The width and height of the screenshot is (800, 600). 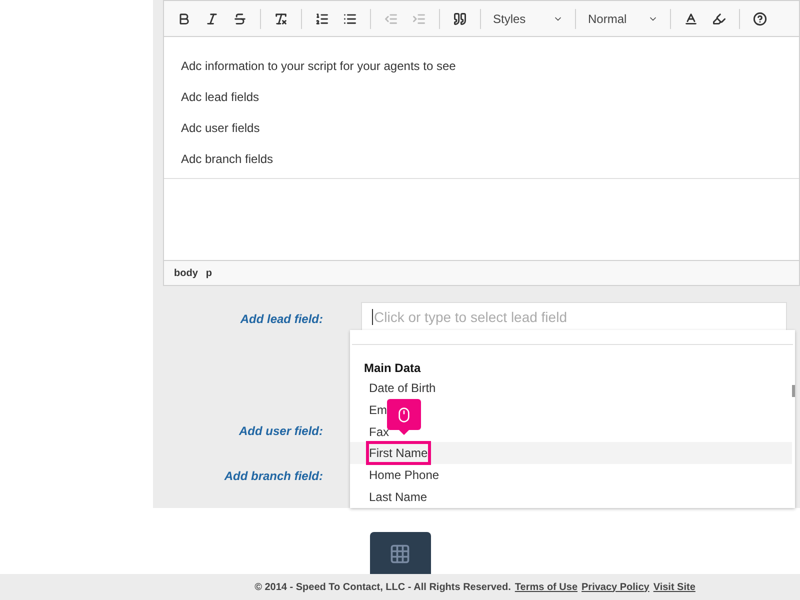 I want to click on help-icon, so click(x=760, y=19).